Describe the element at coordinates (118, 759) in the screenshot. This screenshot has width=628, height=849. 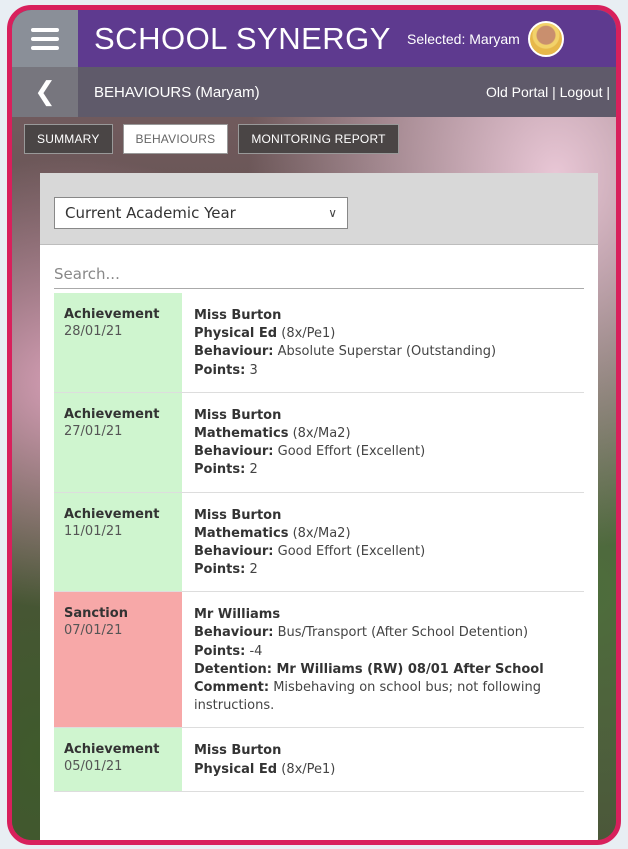
I see `record-type-cell: Achievement 05/01/21` at that location.